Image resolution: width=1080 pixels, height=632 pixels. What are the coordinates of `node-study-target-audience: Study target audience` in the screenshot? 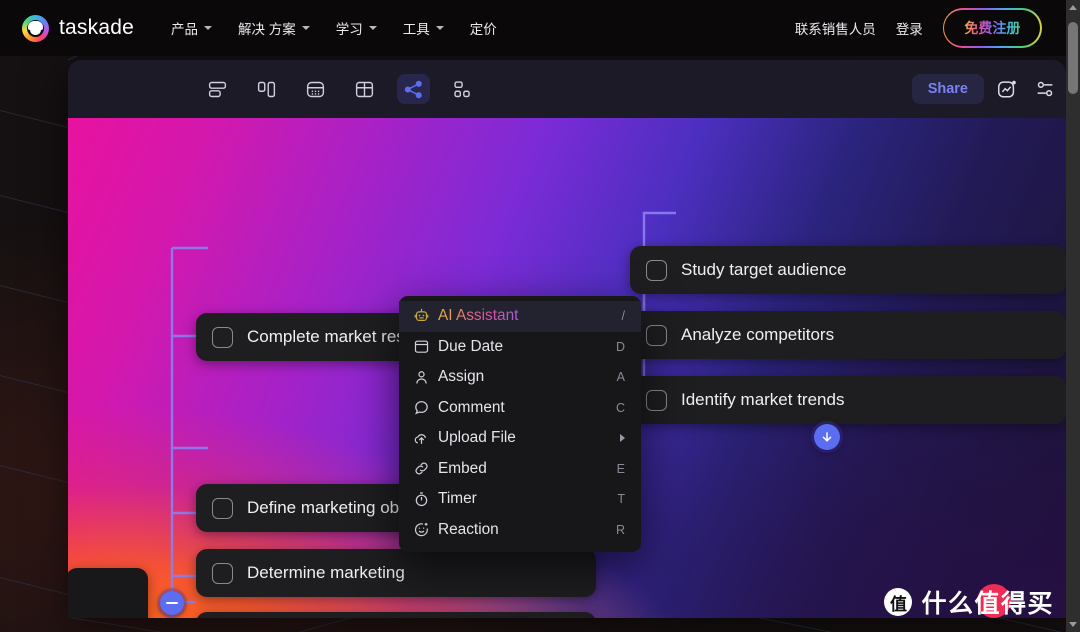 It's located at (848, 270).